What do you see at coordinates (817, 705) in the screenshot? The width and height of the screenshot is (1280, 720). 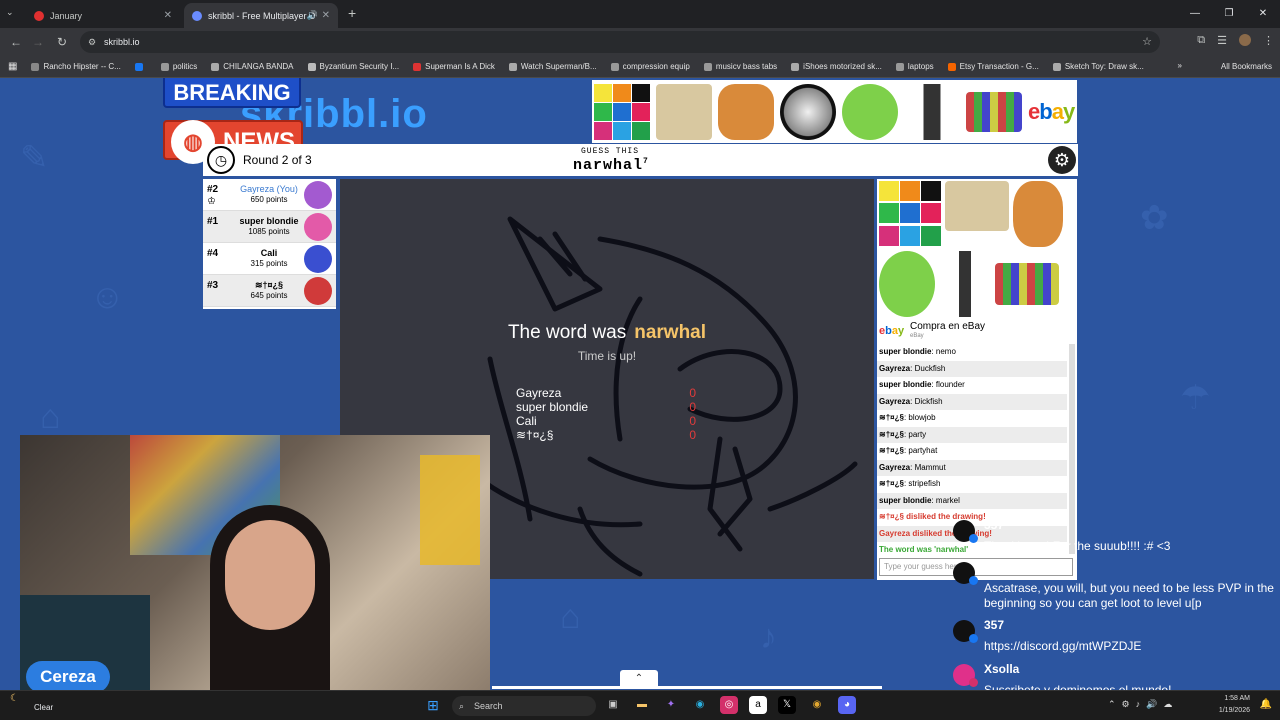 I see `chrome-icon: ◉` at bounding box center [817, 705].